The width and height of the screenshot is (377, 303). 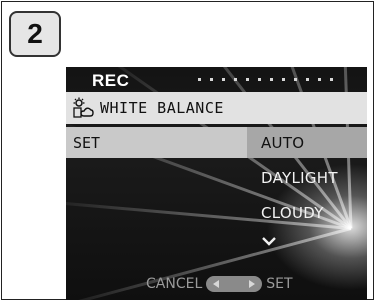 What do you see at coordinates (269, 241) in the screenshot?
I see `chevron-down-icon` at bounding box center [269, 241].